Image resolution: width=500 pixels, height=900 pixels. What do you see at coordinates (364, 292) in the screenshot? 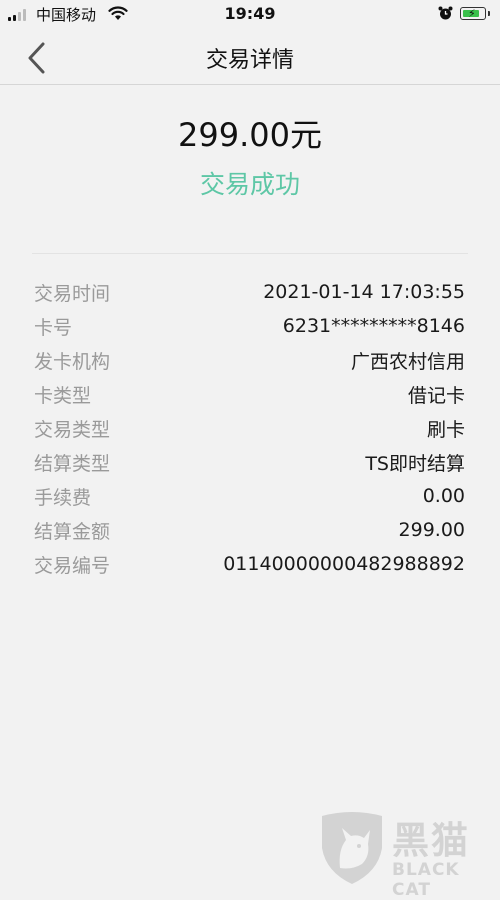
I see `detail-value: 2021-01-14 17:03:55` at bounding box center [364, 292].